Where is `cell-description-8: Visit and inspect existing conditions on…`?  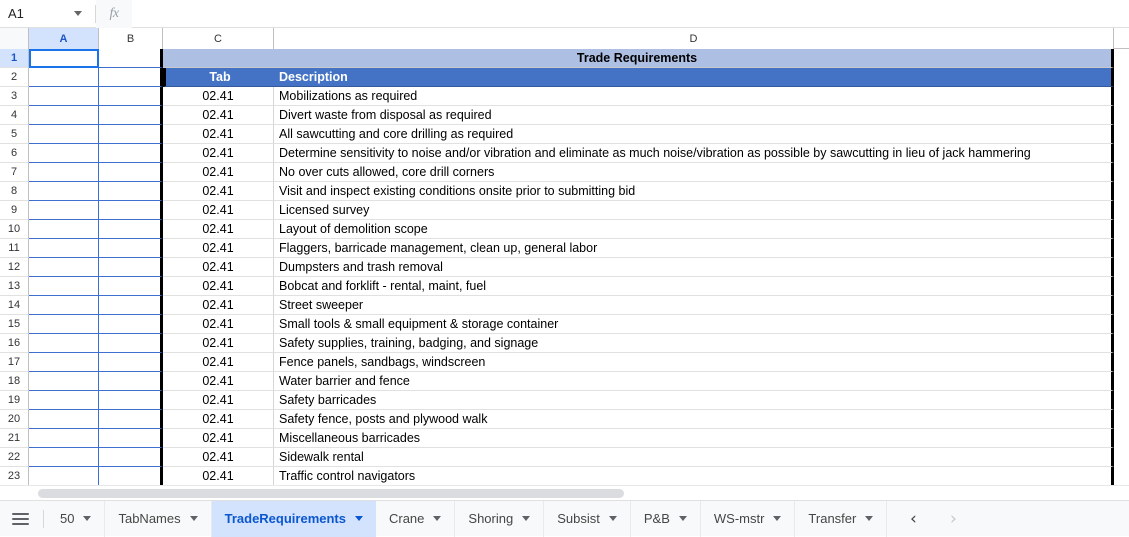 cell-description-8: Visit and inspect existing conditions on… is located at coordinates (694, 191).